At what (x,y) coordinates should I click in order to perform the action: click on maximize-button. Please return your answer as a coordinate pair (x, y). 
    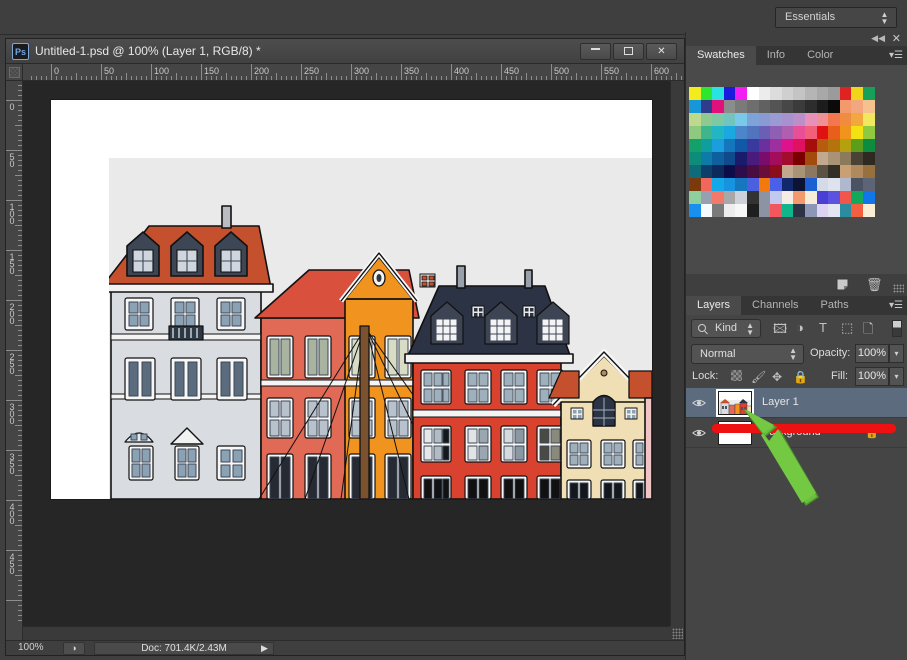
    Looking at the image, I should click on (628, 51).